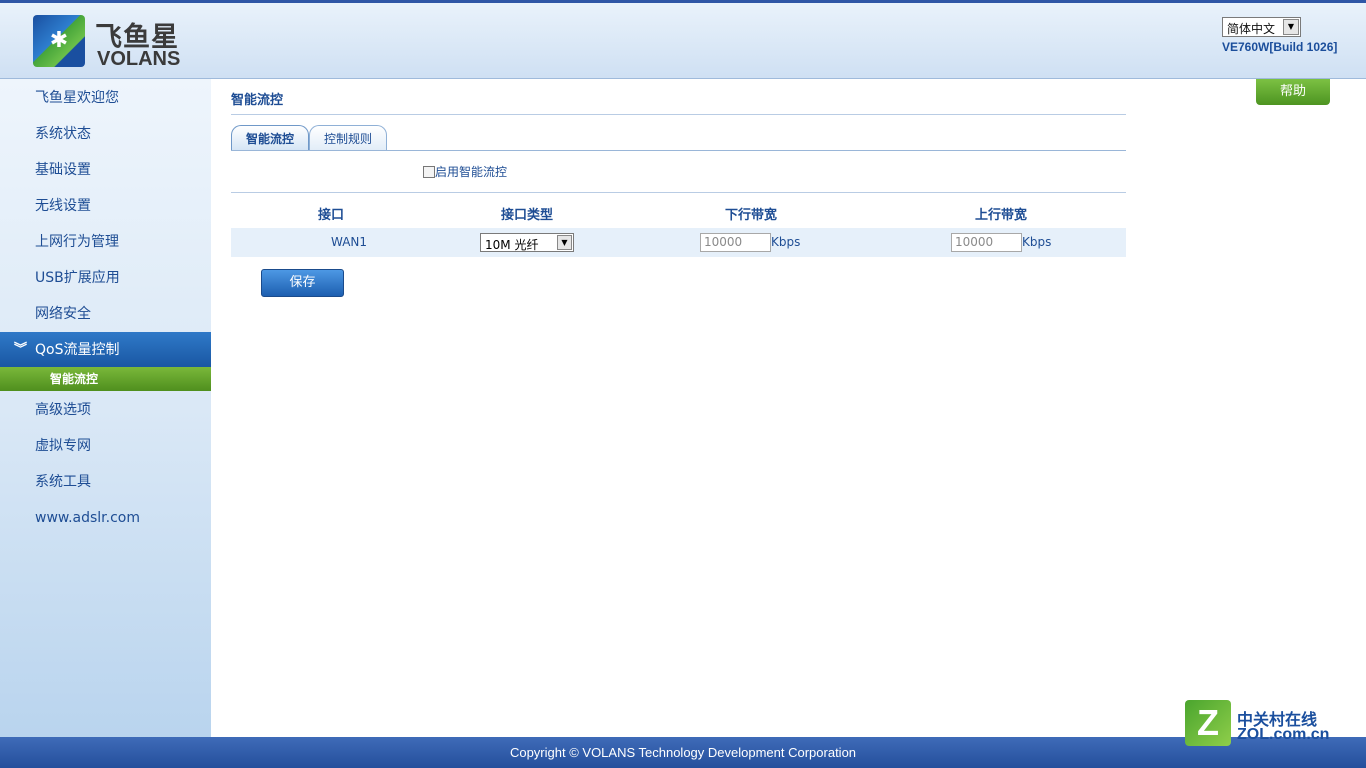  What do you see at coordinates (105, 379) in the screenshot?
I see `sidebar-subitem-smart-flow-control: 智能流控` at bounding box center [105, 379].